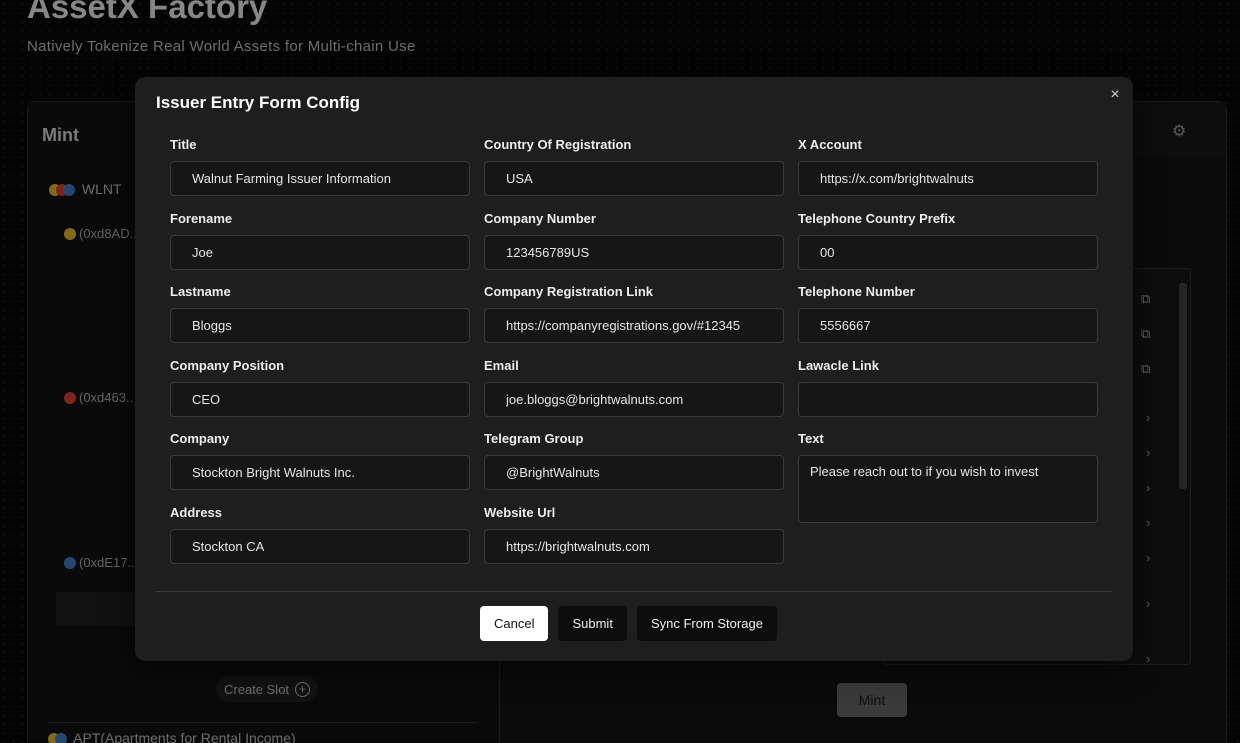  I want to click on field-tel-number: Telephone Number, so click(948, 321).